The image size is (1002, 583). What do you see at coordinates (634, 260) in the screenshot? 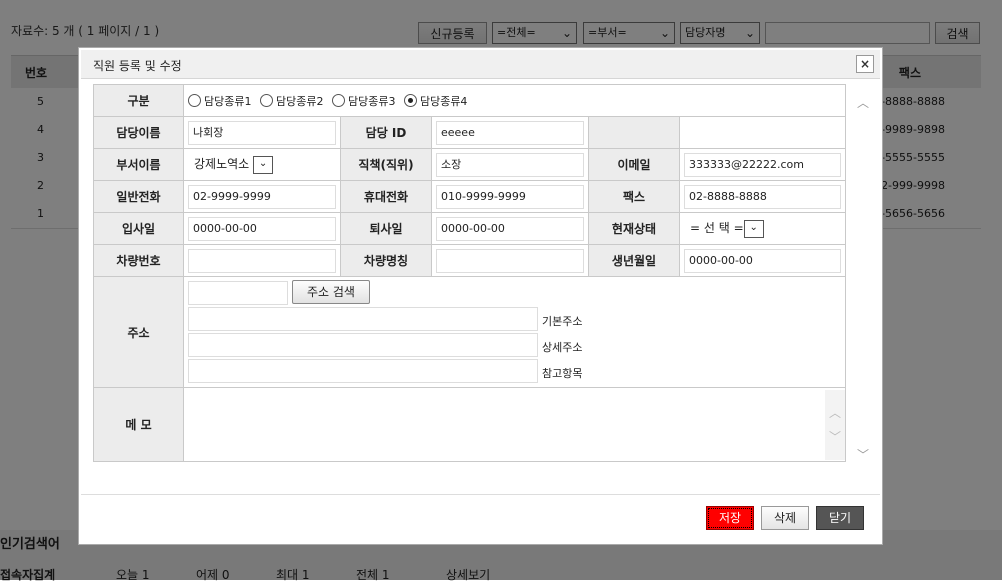
I see `label-birth: 생년월일` at bounding box center [634, 260].